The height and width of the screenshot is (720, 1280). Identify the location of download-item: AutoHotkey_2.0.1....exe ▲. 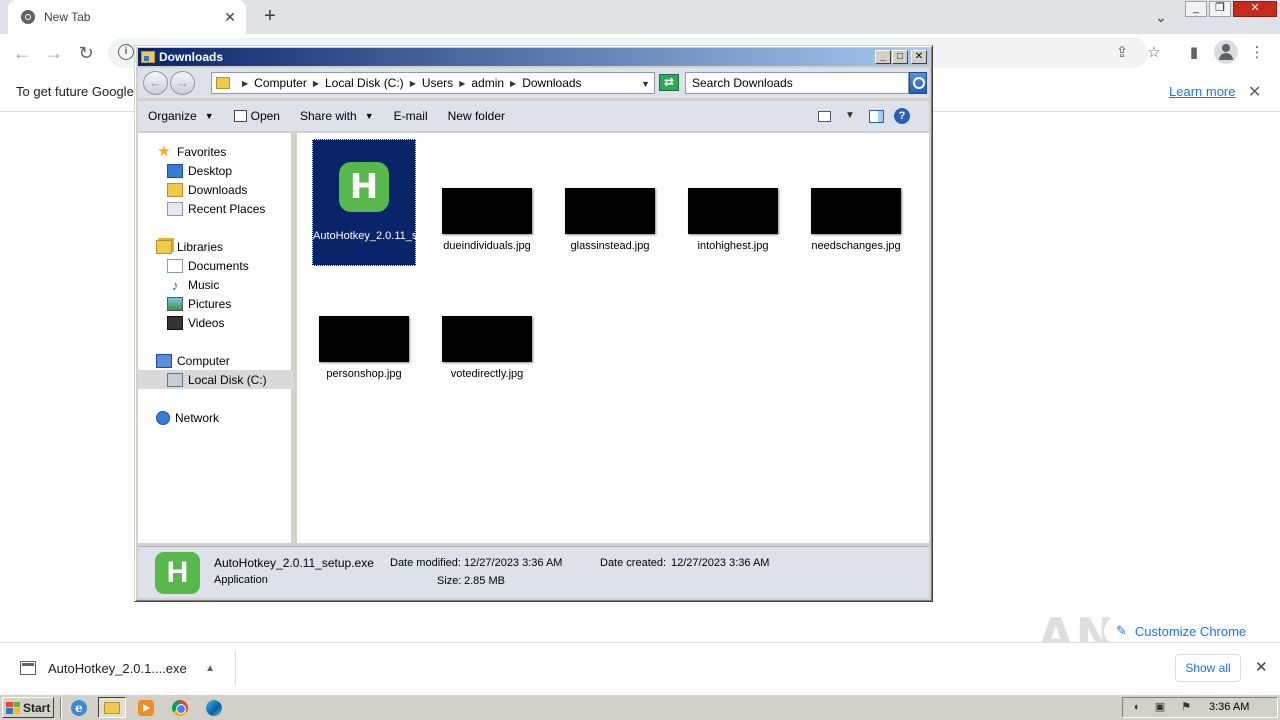
(123, 668).